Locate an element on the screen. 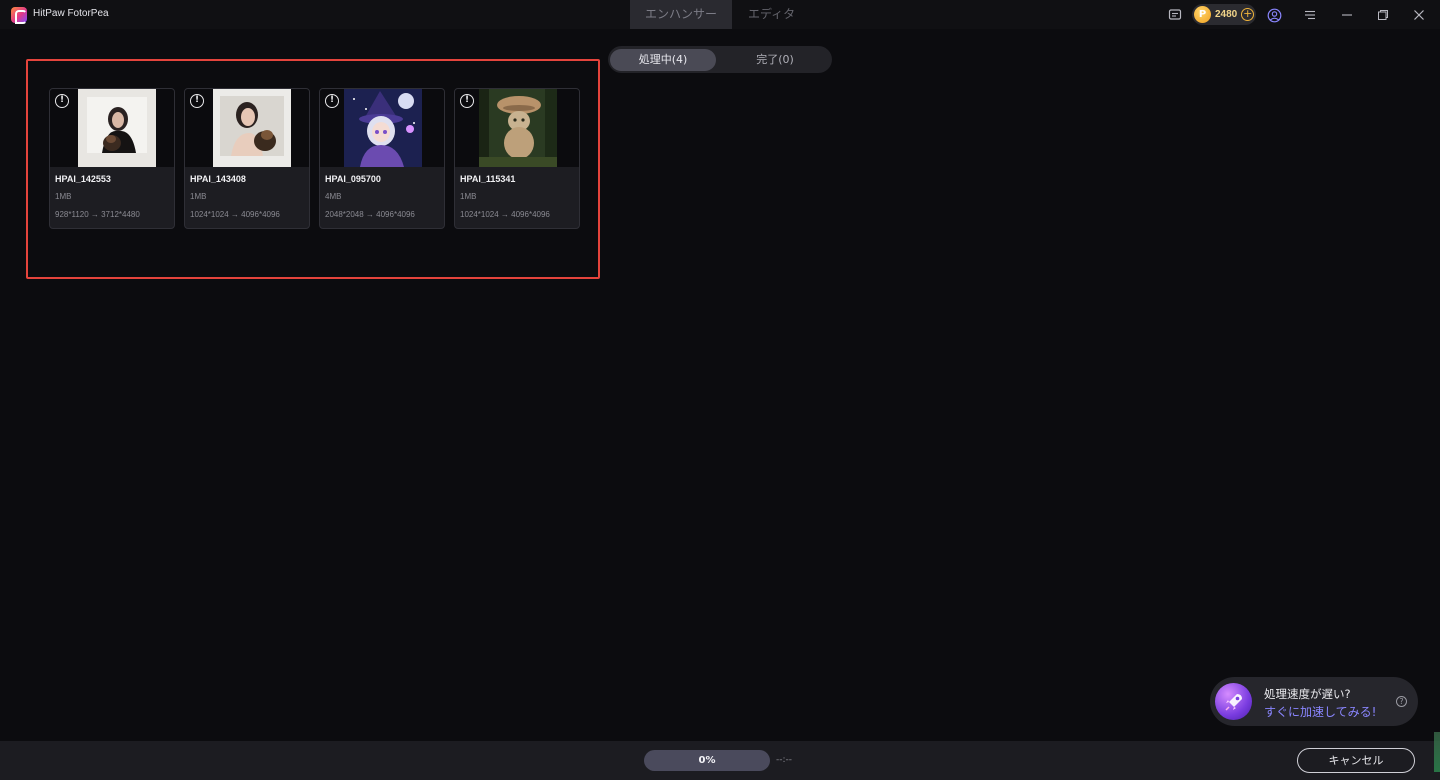 This screenshot has height=780, width=1440. mode-tabs: エンハンサー エディタ is located at coordinates (720, 14).